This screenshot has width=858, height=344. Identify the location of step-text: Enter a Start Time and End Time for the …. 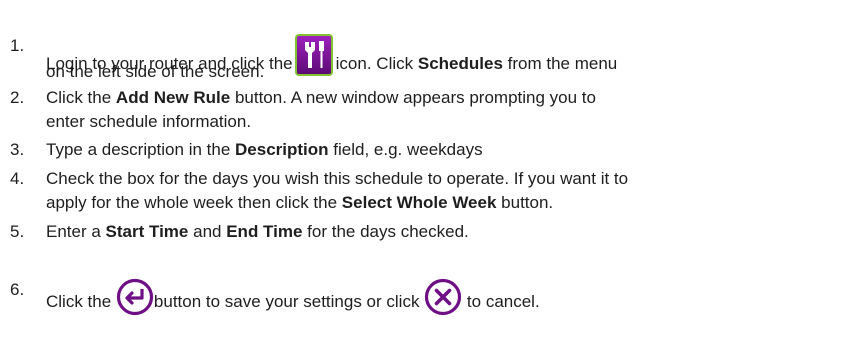
(257, 231).